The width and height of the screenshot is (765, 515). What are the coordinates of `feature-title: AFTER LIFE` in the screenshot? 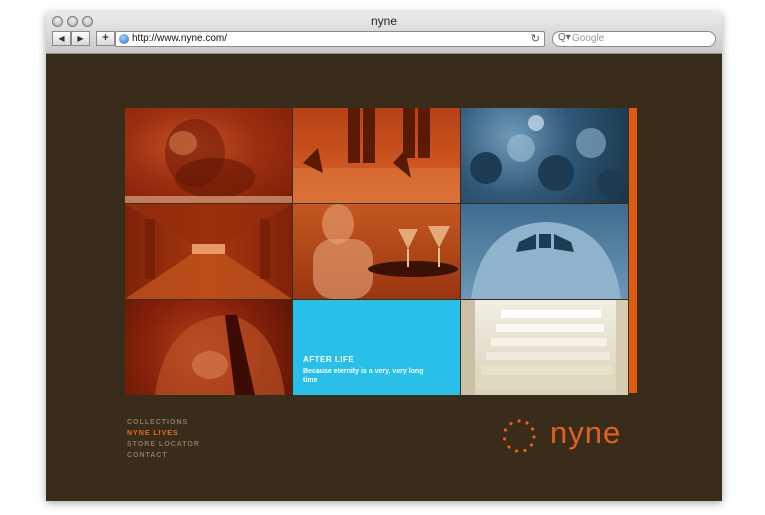 It's located at (329, 359).